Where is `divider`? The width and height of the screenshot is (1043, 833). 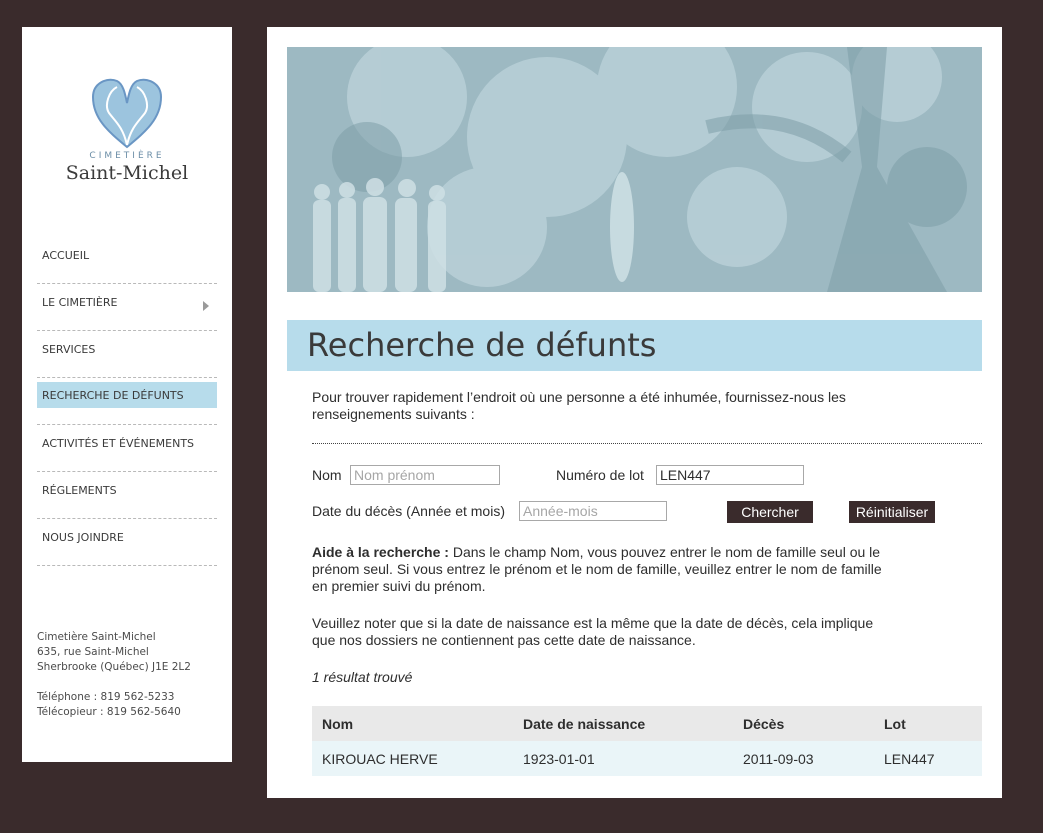 divider is located at coordinates (647, 443).